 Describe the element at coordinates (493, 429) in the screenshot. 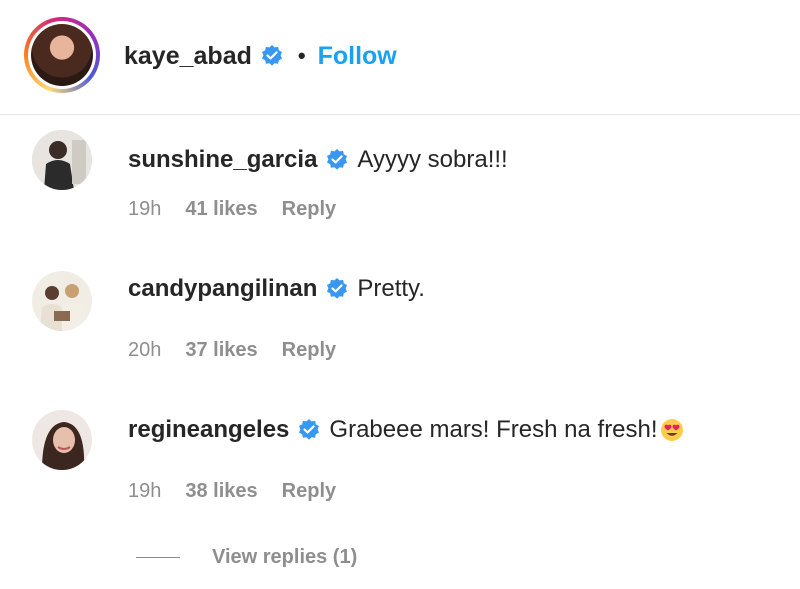

I see `comment-text: Grabeee mars! Fresh na fresh!` at that location.